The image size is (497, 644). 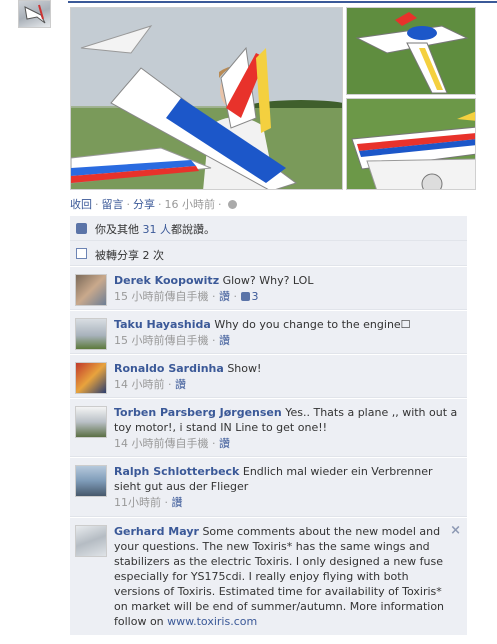 What do you see at coordinates (455, 530) in the screenshot?
I see `close-icon: ×` at bounding box center [455, 530].